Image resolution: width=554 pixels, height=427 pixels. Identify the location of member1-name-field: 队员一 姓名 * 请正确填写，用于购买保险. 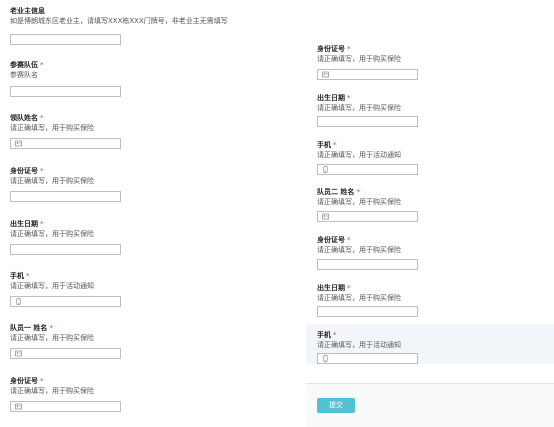
(52, 333).